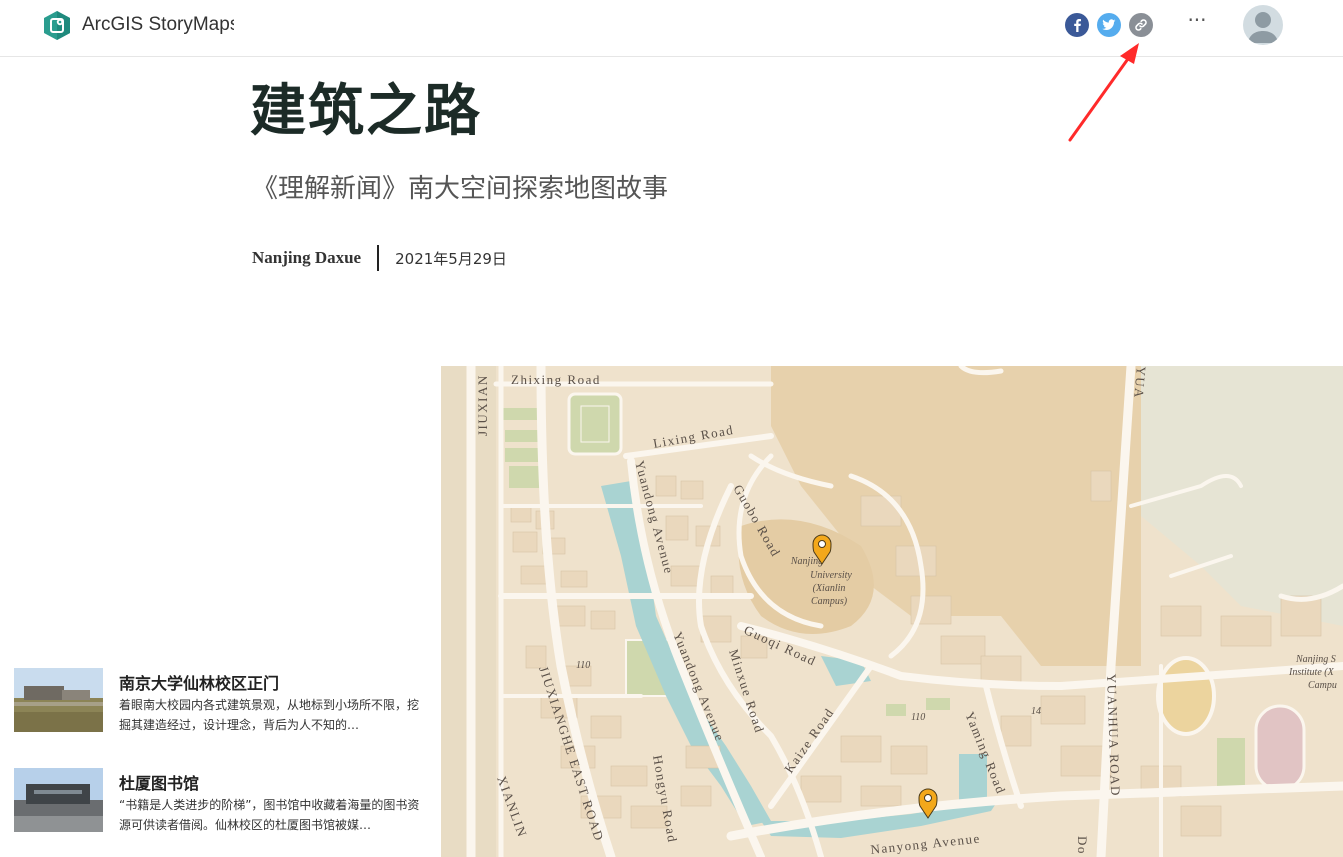  I want to click on story-subtitle: 《理解新闻》南大空间探索地图故事, so click(460, 189).